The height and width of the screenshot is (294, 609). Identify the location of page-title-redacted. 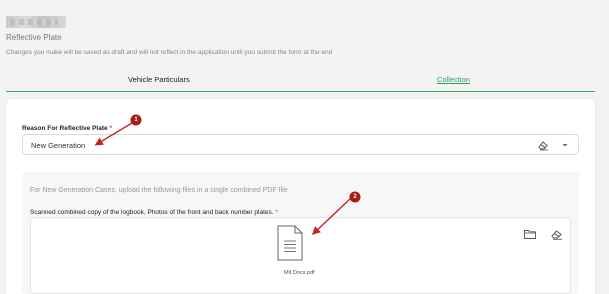
(36, 22).